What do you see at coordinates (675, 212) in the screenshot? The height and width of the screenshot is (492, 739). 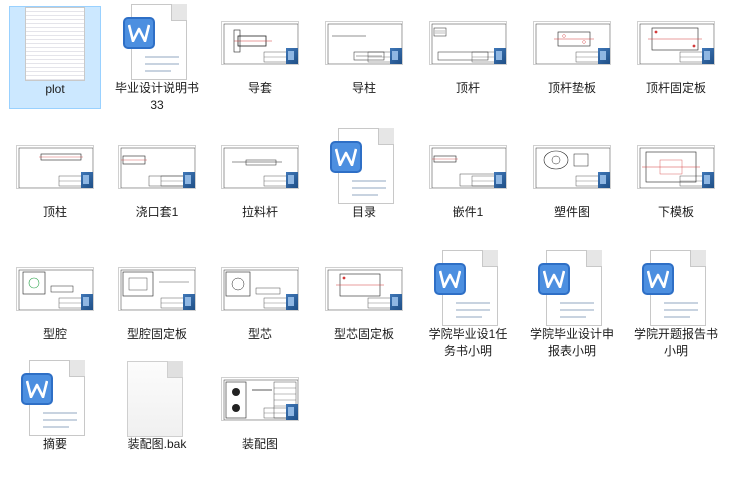 I see `file-name: 下模板` at bounding box center [675, 212].